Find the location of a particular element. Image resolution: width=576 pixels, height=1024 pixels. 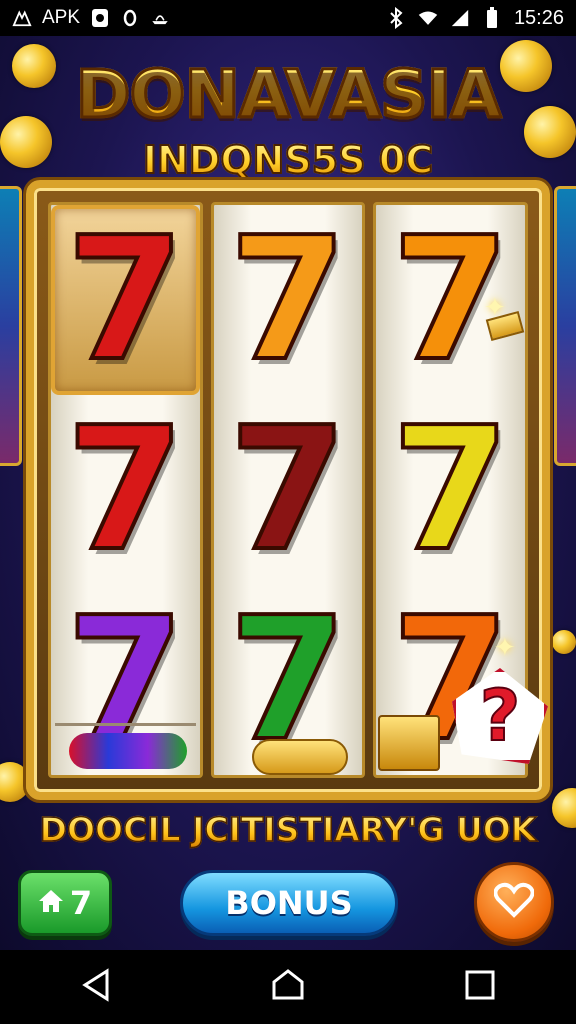

reel-1-cell-1: 7 is located at coordinates (125, 300).